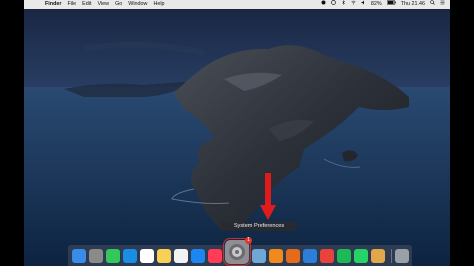 The height and width of the screenshot is (266, 474). I want to click on dock-separator, so click(391, 255).